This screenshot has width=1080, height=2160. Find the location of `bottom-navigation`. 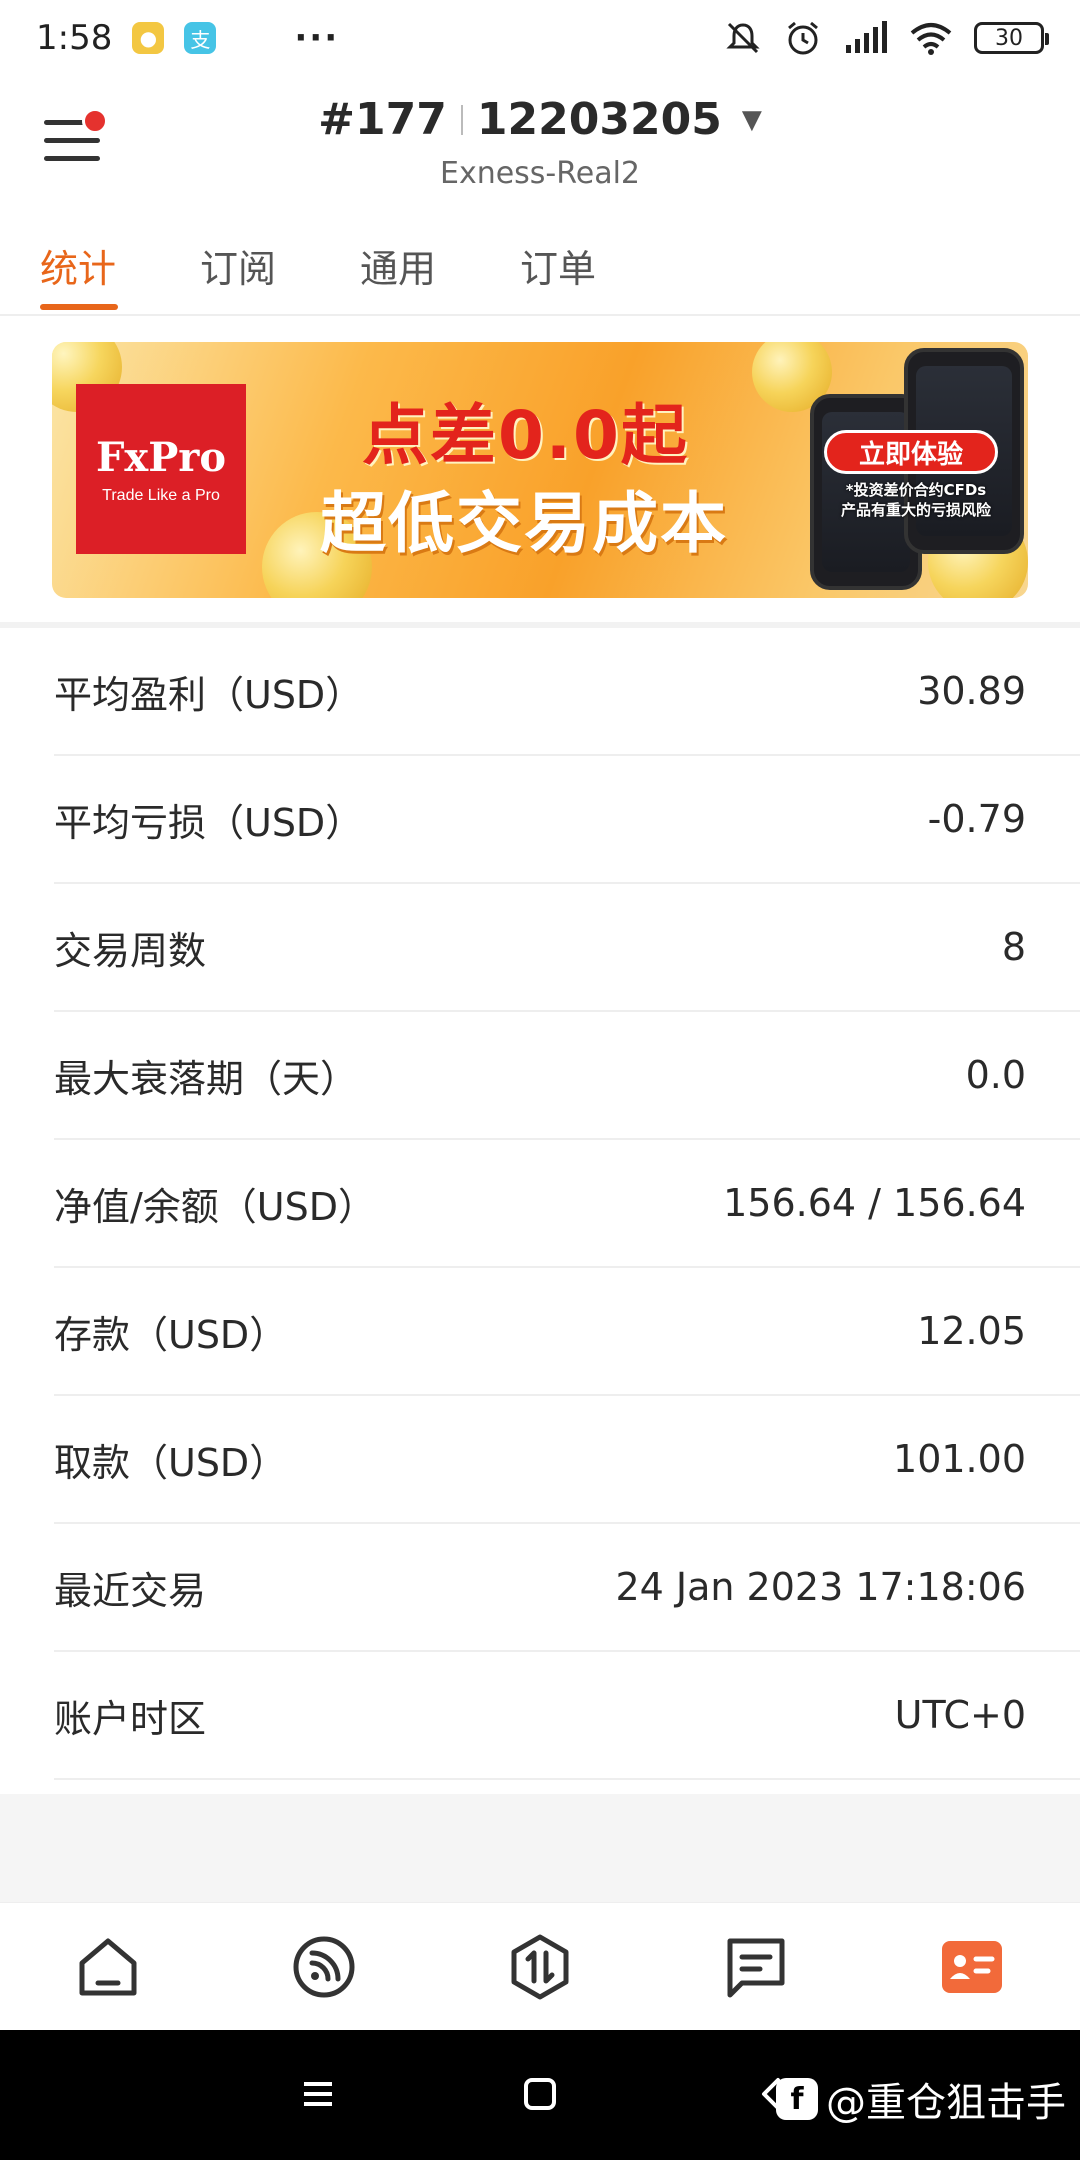

bottom-navigation is located at coordinates (540, 1966).